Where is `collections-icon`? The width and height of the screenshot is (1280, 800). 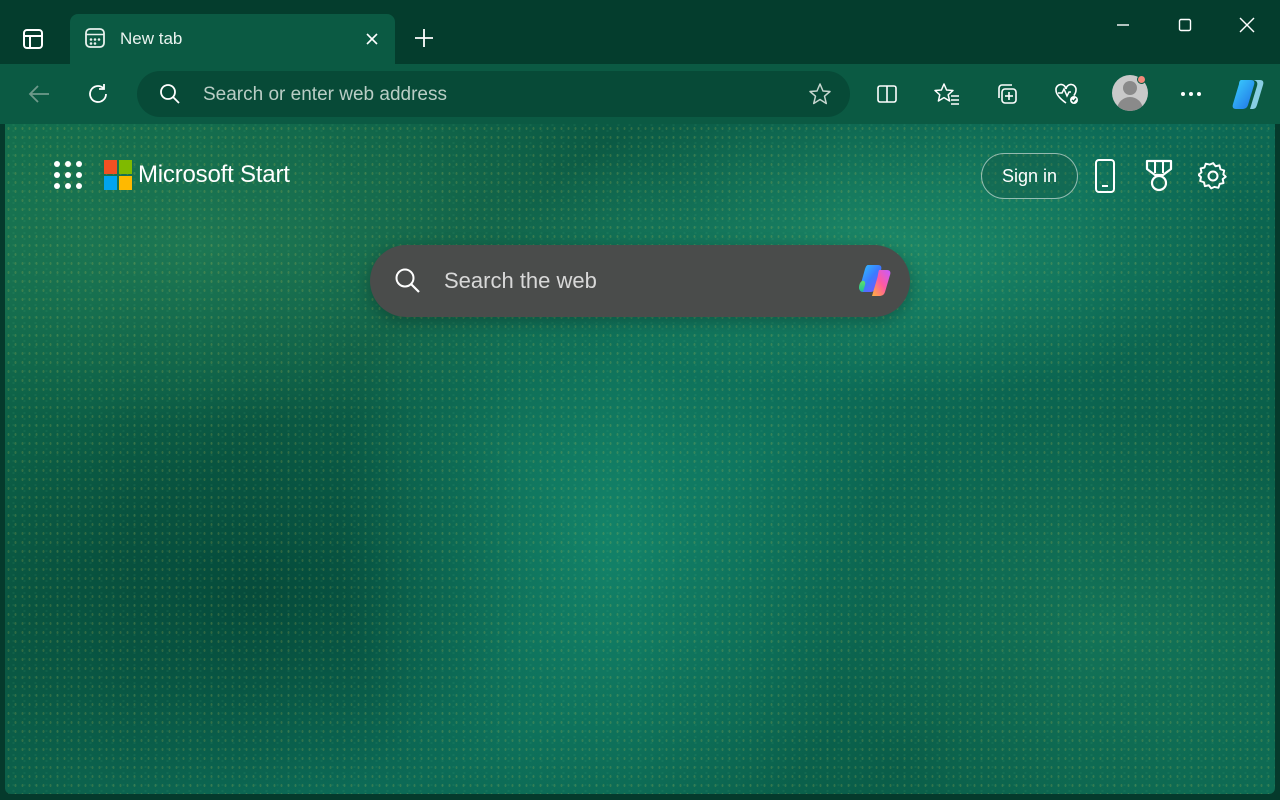
collections-icon is located at coordinates (1007, 94).